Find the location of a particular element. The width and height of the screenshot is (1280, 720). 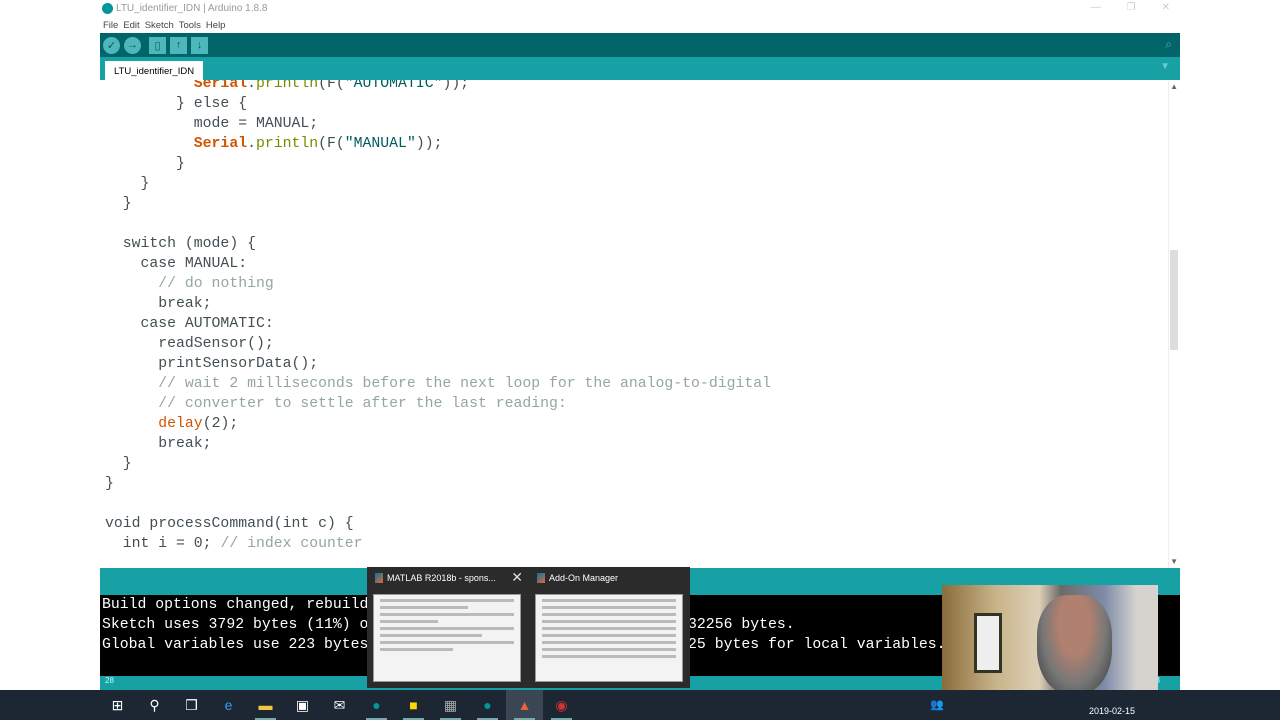

menu-help: Help is located at coordinates (216, 25).